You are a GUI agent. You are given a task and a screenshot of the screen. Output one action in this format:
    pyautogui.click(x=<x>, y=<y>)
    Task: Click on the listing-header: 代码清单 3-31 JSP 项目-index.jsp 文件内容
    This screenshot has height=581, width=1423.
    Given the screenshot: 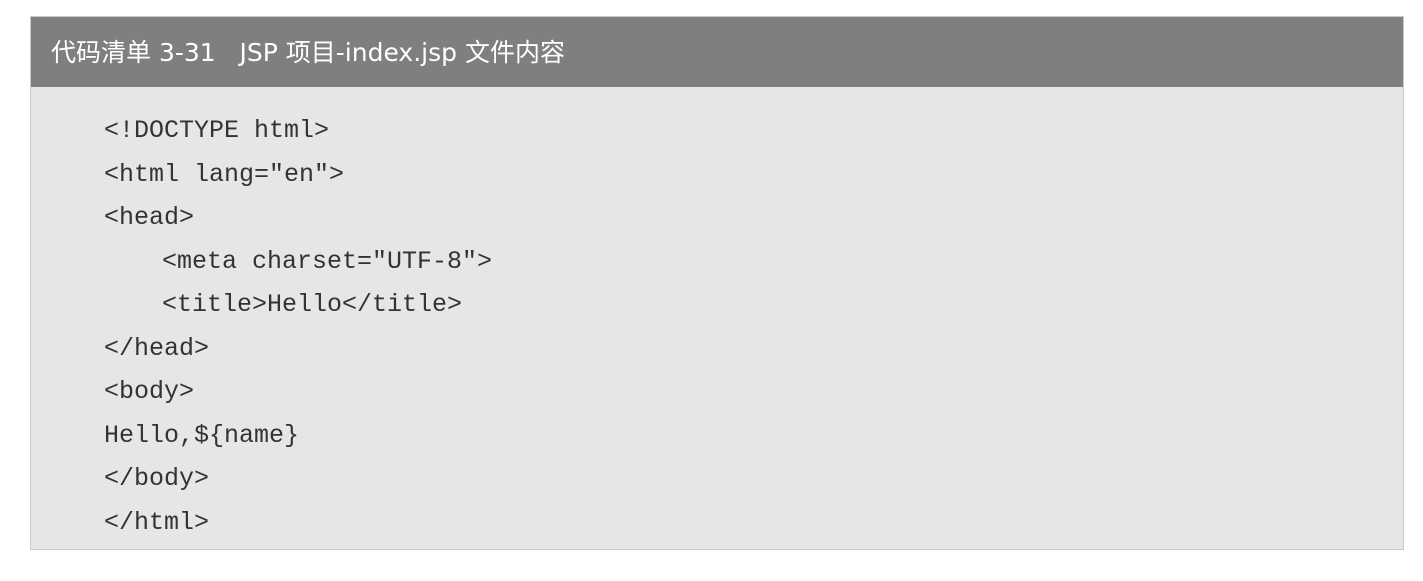 What is the action you would take?
    pyautogui.click(x=717, y=52)
    